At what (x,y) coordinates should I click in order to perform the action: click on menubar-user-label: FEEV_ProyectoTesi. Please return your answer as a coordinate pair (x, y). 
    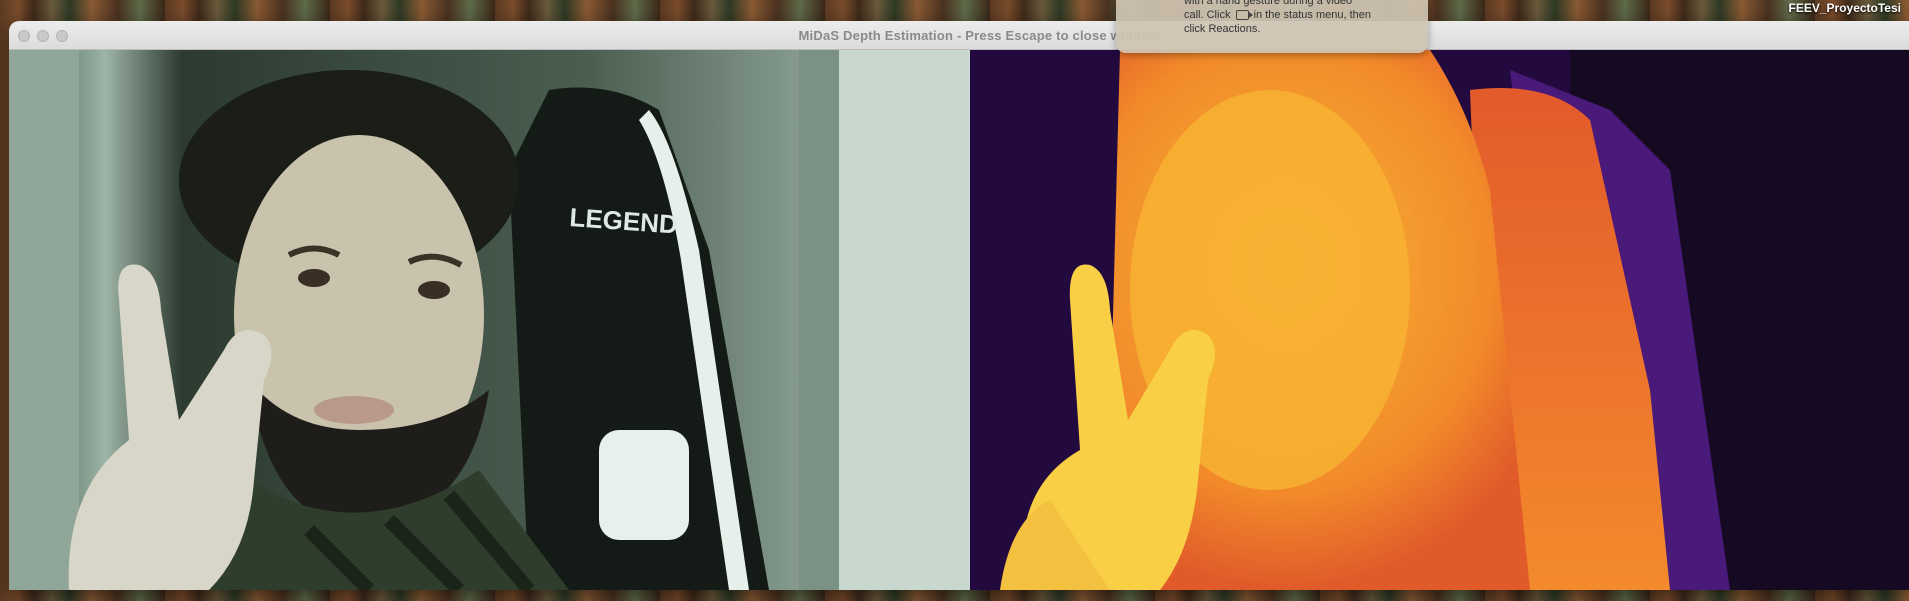
    Looking at the image, I should click on (1845, 8).